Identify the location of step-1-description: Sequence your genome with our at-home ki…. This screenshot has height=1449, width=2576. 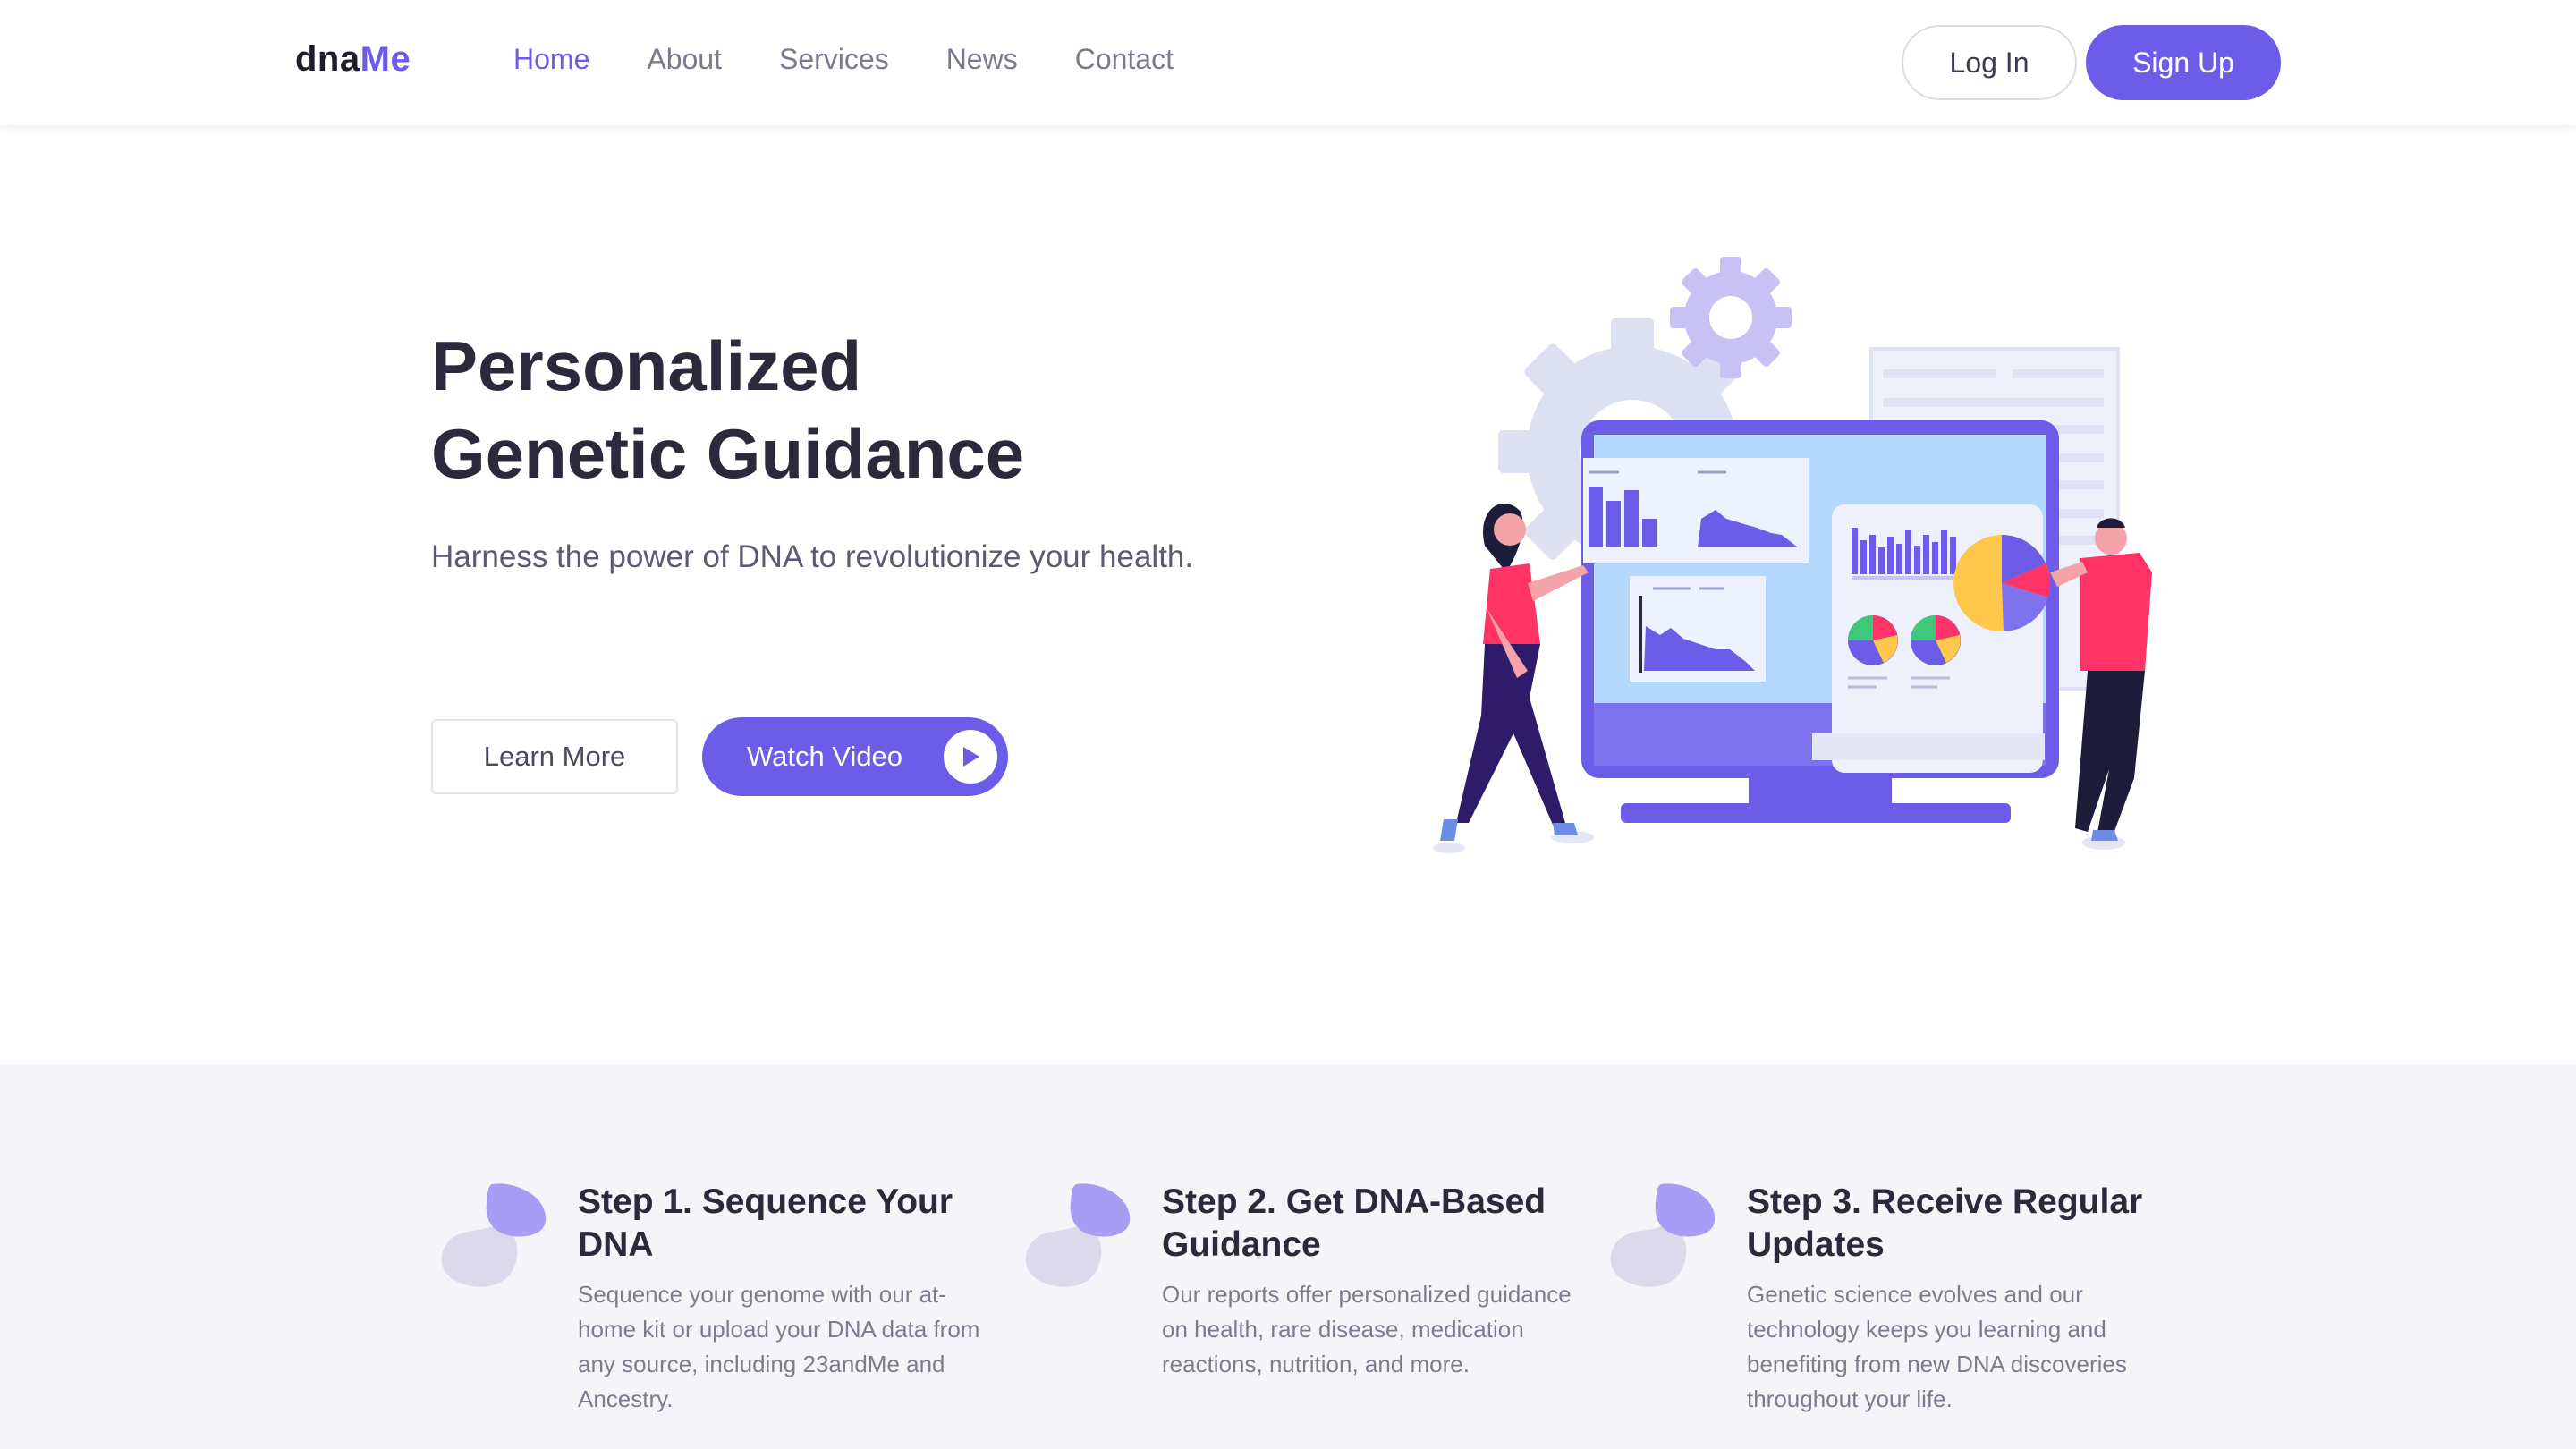
(779, 1346).